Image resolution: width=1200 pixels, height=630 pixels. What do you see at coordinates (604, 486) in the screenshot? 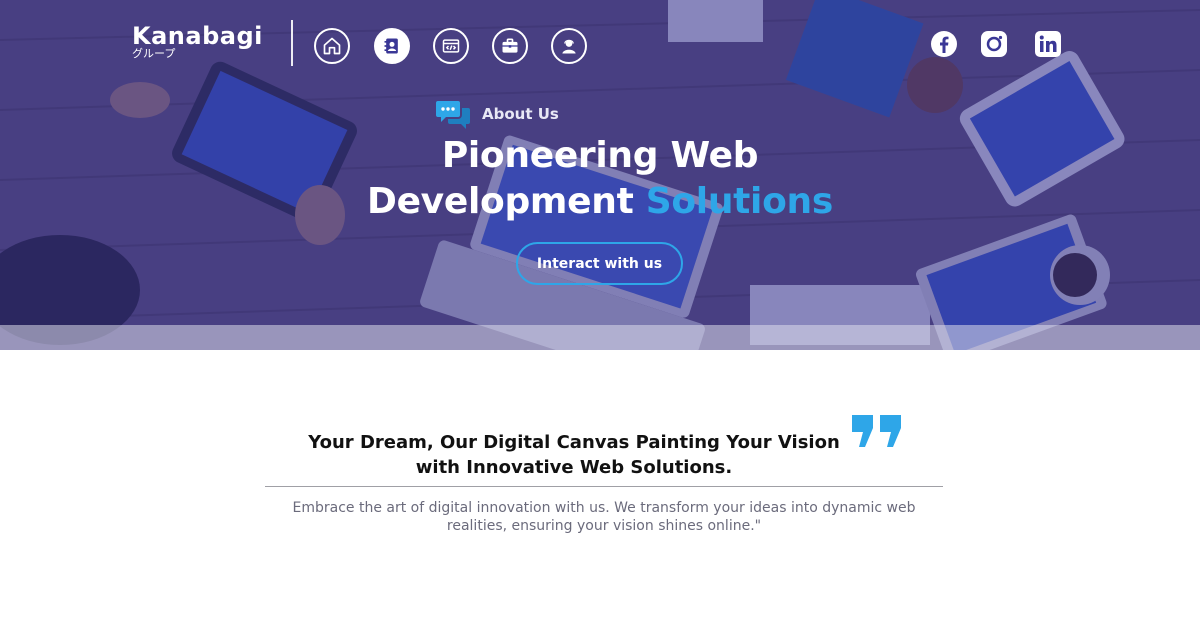
I see `quote-divider` at bounding box center [604, 486].